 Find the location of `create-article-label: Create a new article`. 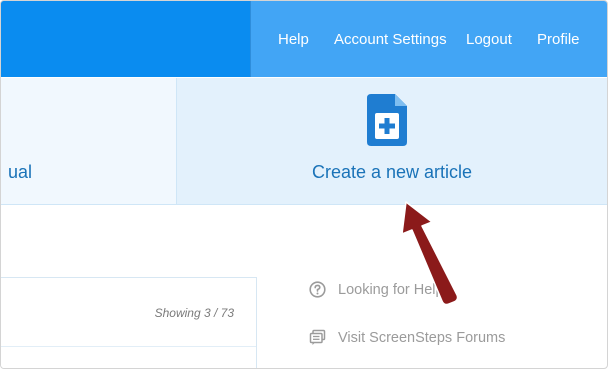

create-article-label: Create a new article is located at coordinates (392, 172).